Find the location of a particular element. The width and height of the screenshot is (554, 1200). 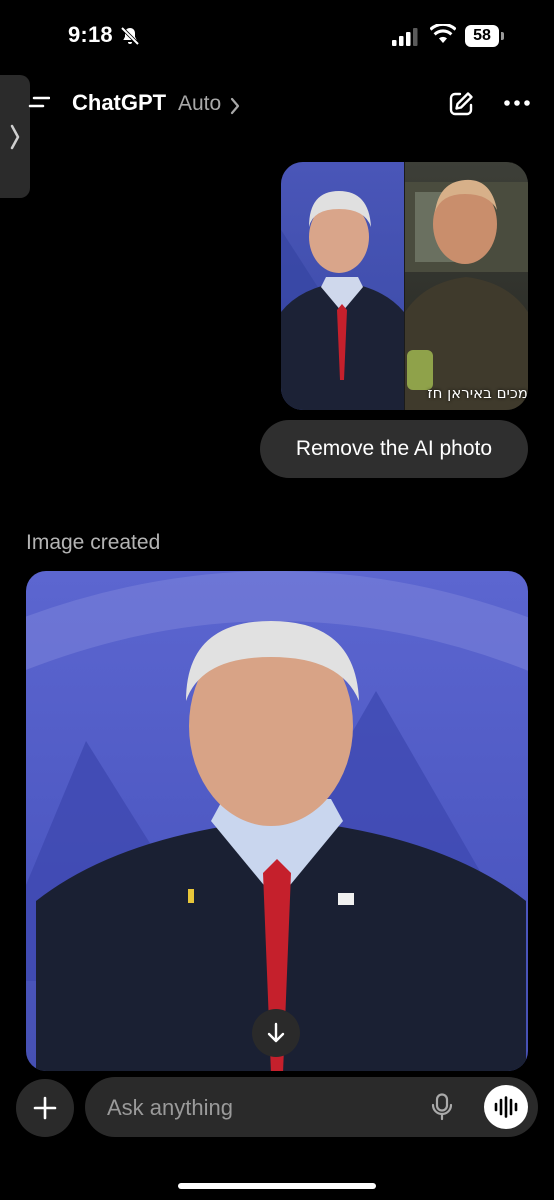

user-message-bubble: Remove the AI photo is located at coordinates (394, 449).